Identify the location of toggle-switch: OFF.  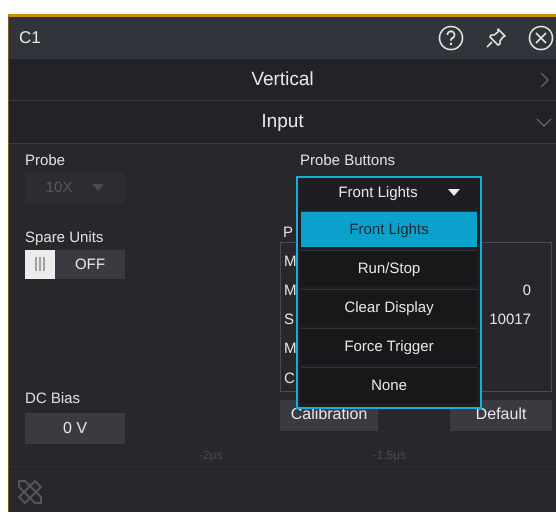
(75, 264).